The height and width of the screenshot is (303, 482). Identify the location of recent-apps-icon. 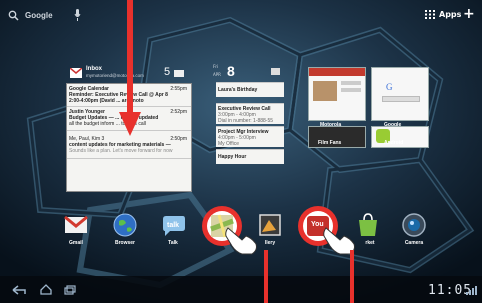
(70, 290).